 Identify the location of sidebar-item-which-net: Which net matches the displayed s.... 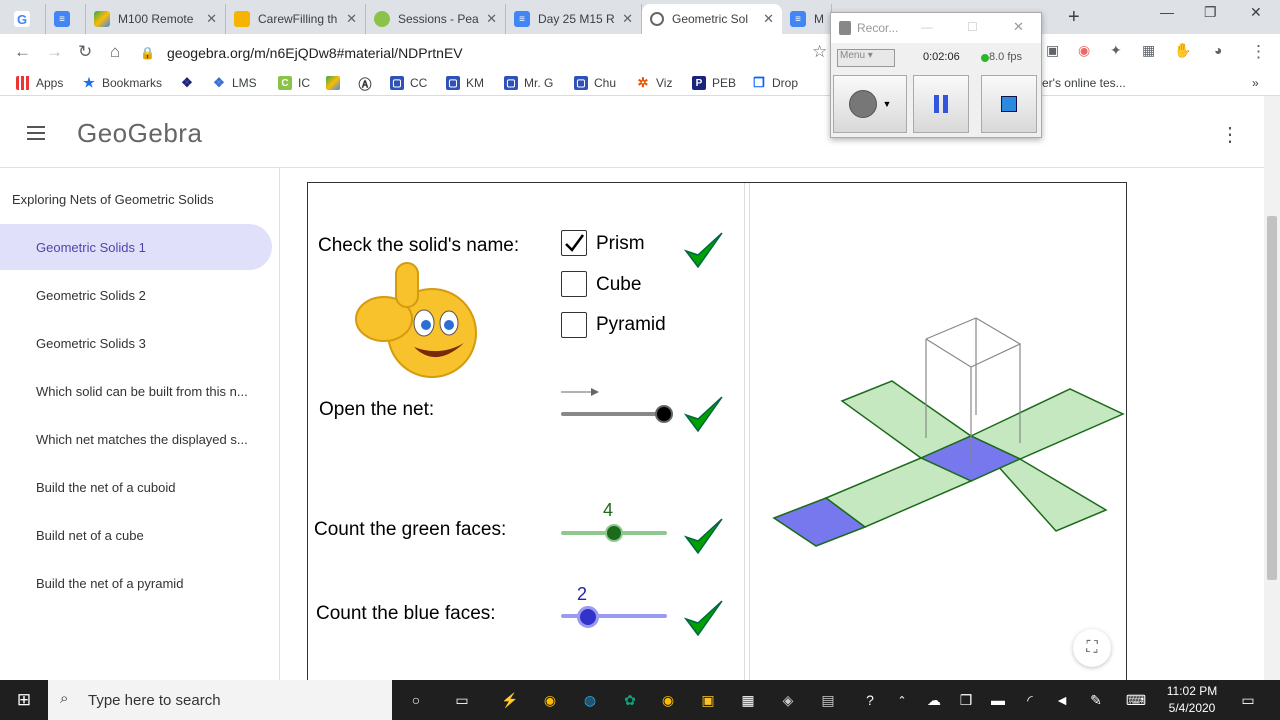
(136, 439).